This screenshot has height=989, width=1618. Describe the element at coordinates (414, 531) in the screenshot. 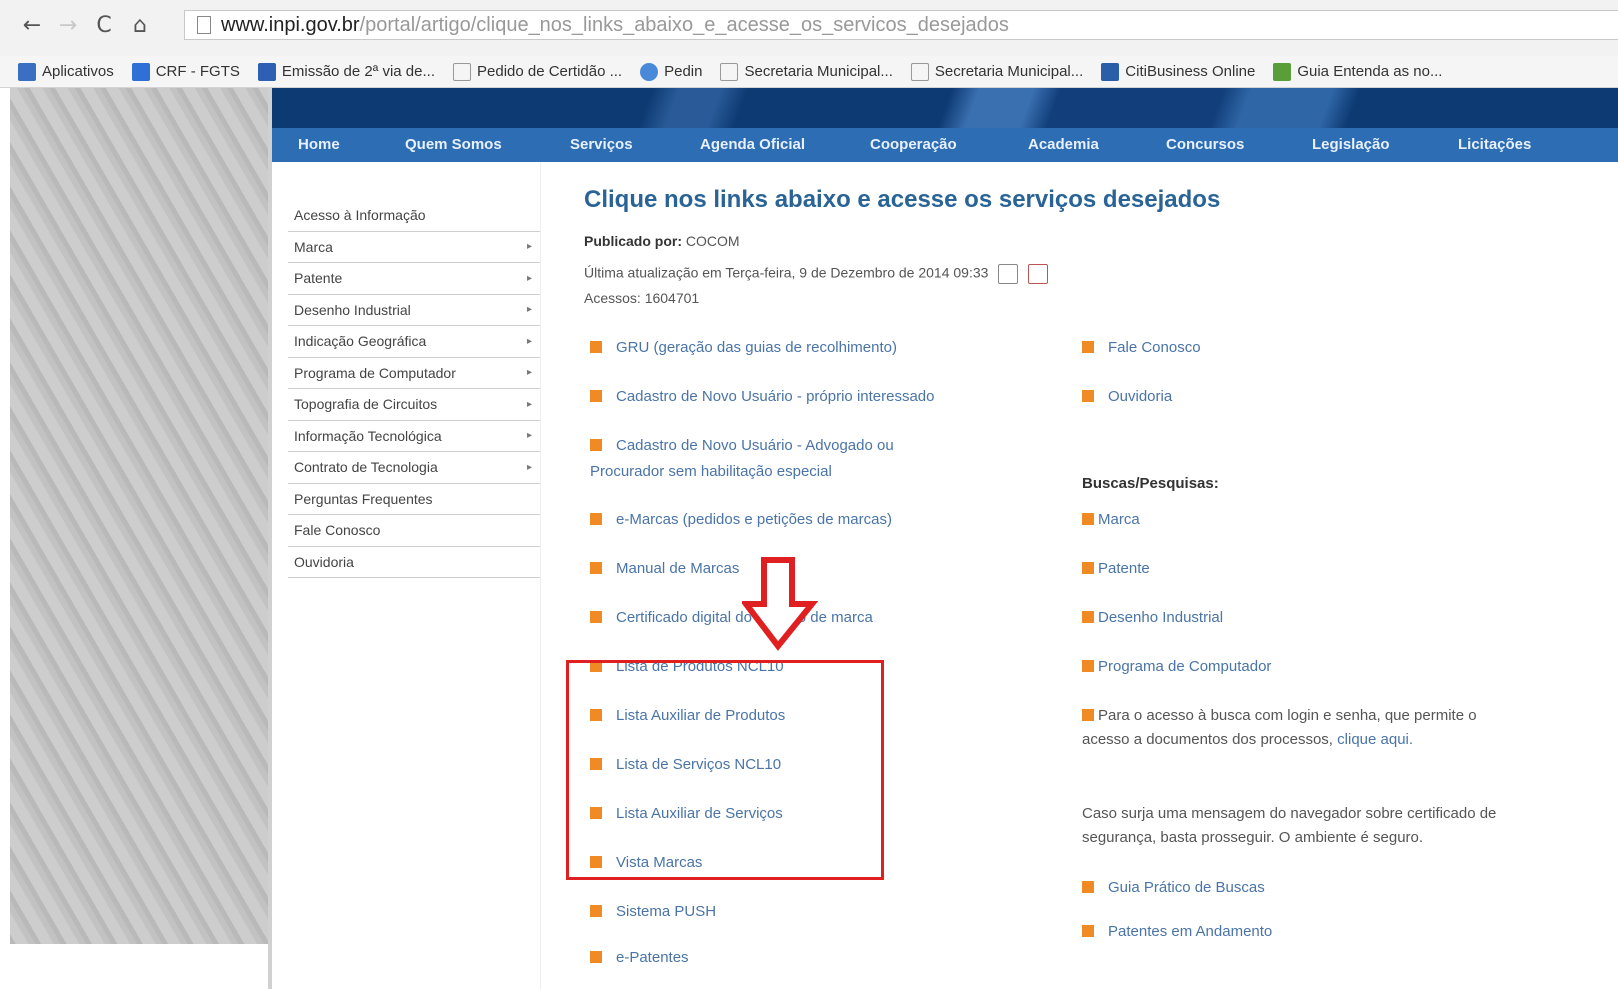

I see `sidebar-item-fale-conosco: Fale Conosco` at that location.